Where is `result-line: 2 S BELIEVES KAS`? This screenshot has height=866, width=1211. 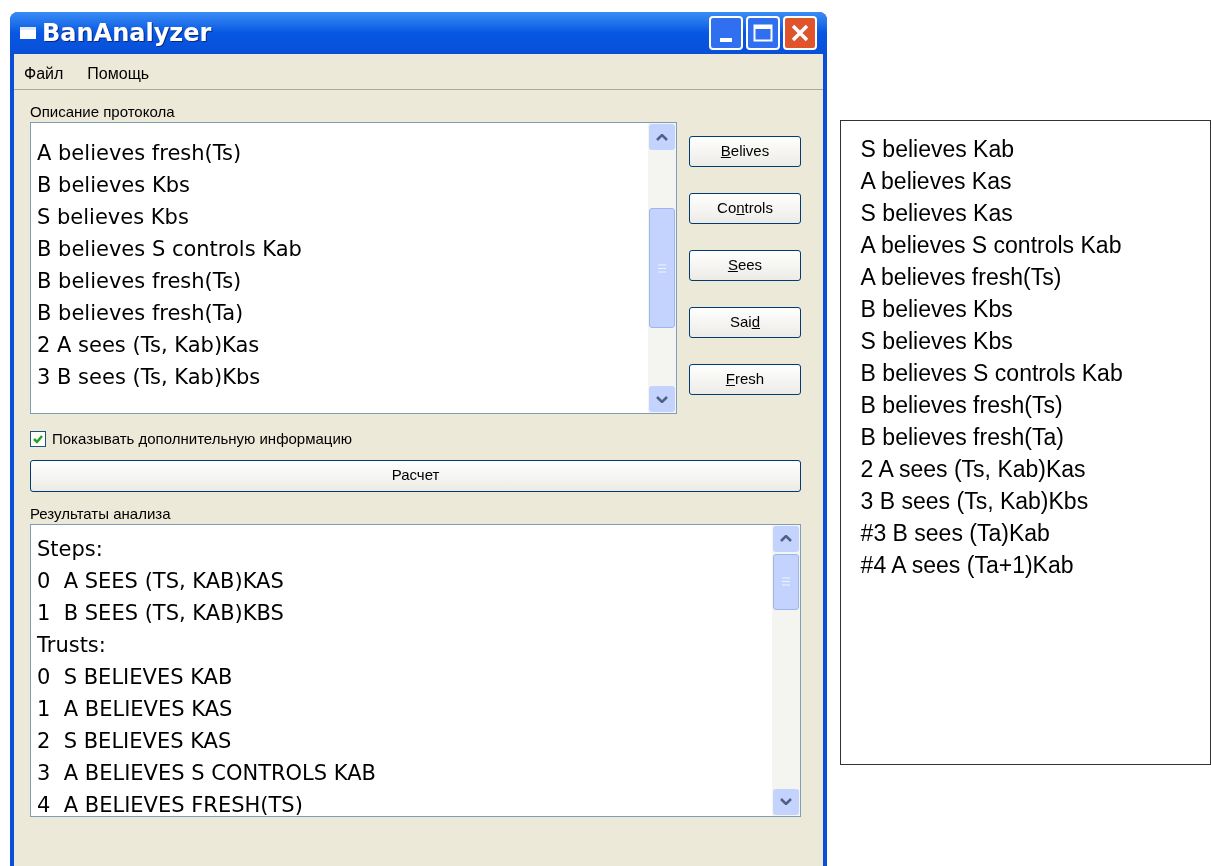 result-line: 2 S BELIEVES KAS is located at coordinates (135, 741).